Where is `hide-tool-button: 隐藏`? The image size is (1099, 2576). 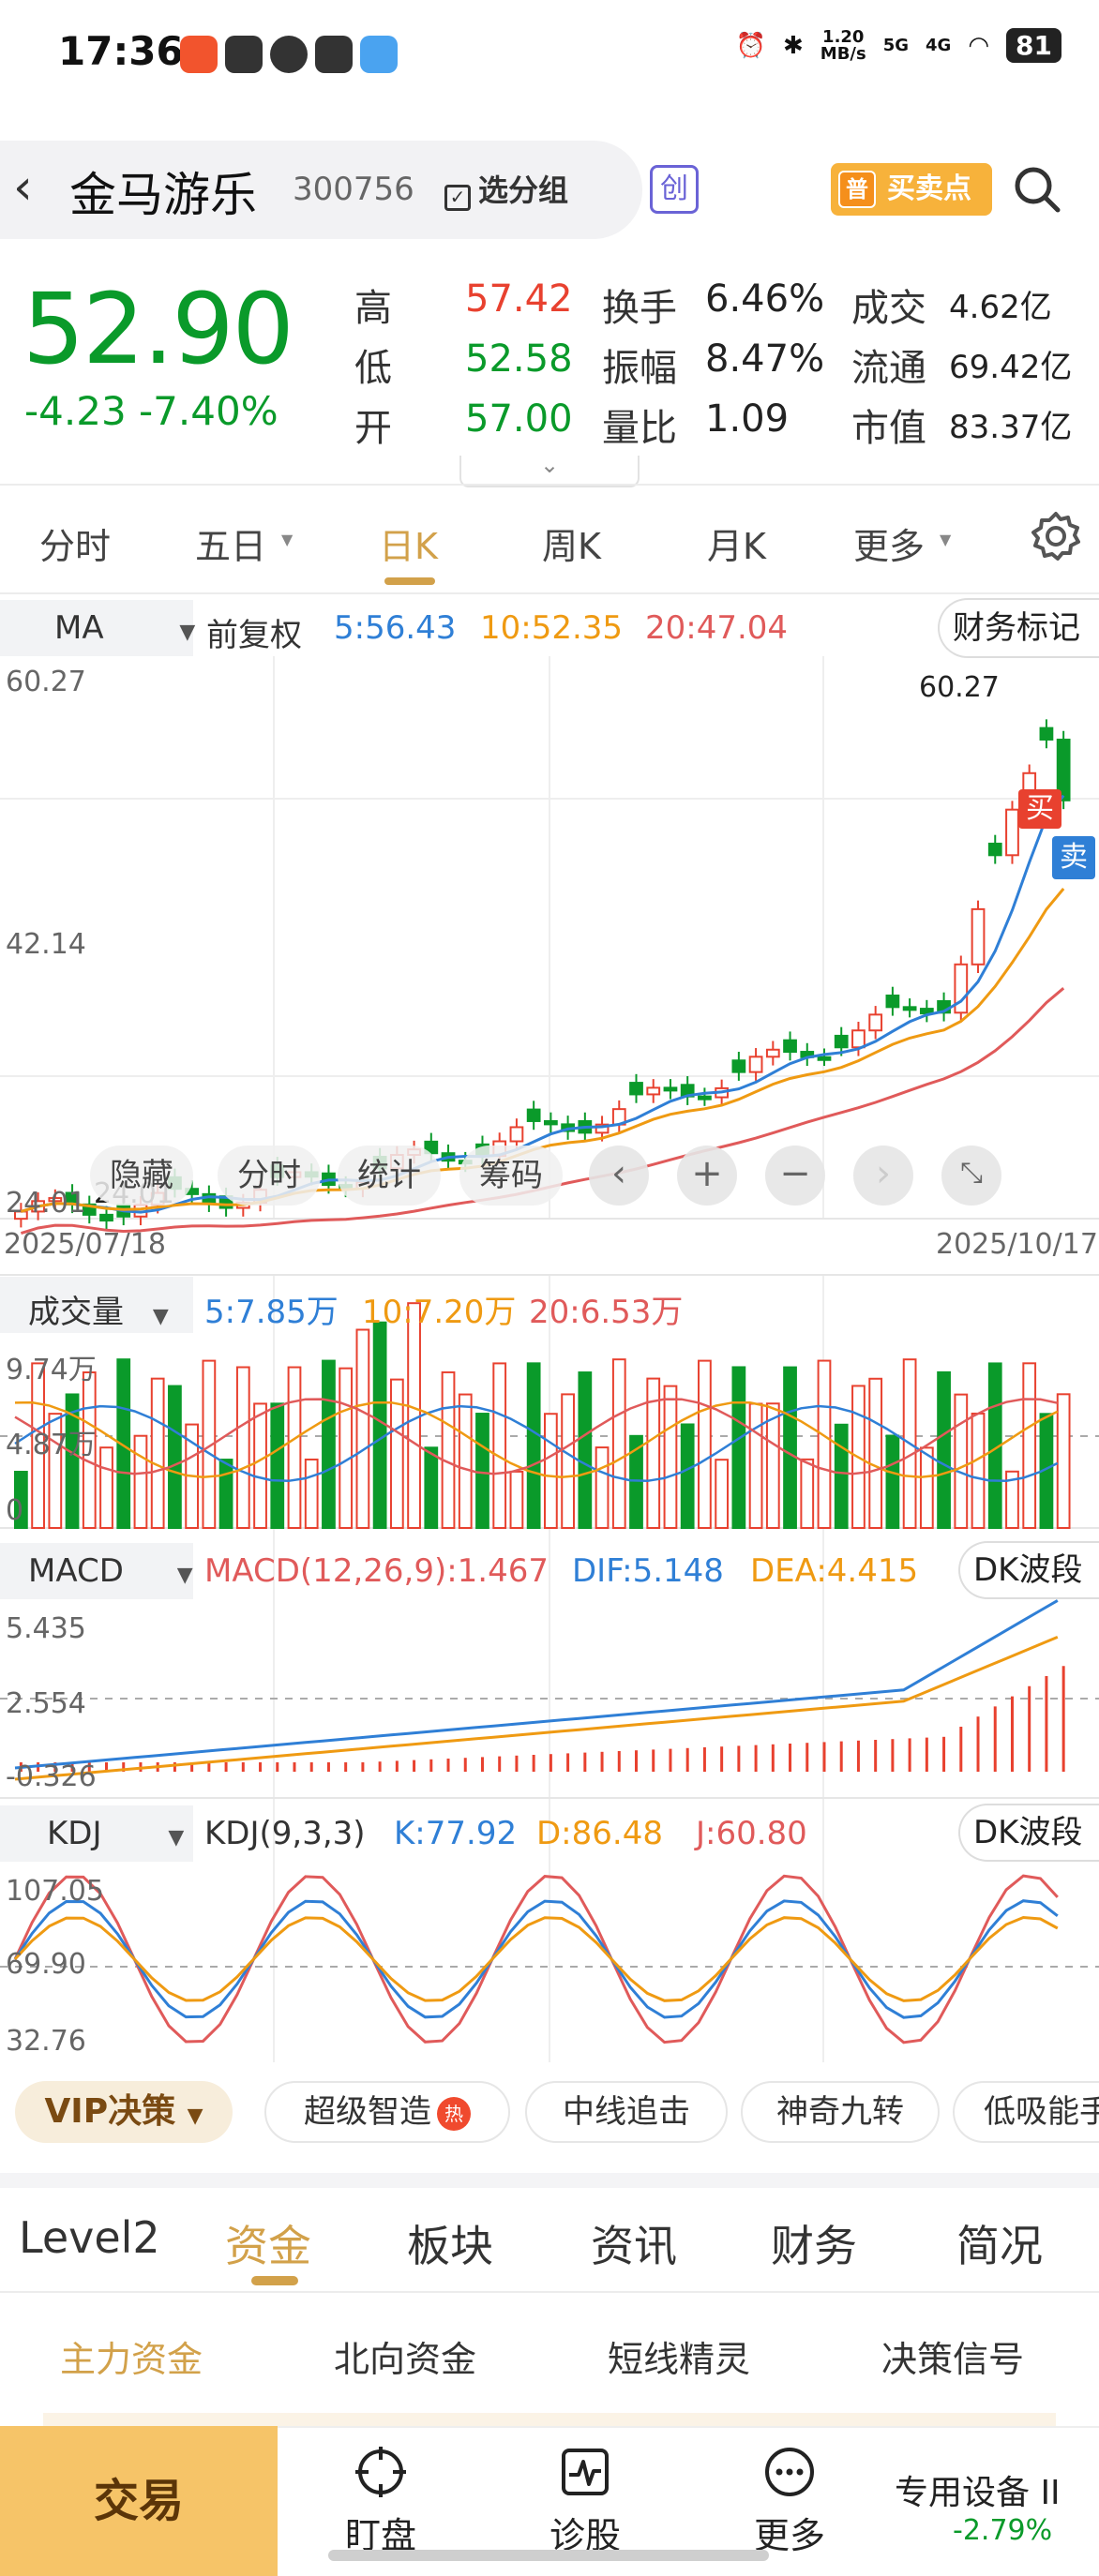
hide-tool-button: 隐藏 is located at coordinates (141, 1176).